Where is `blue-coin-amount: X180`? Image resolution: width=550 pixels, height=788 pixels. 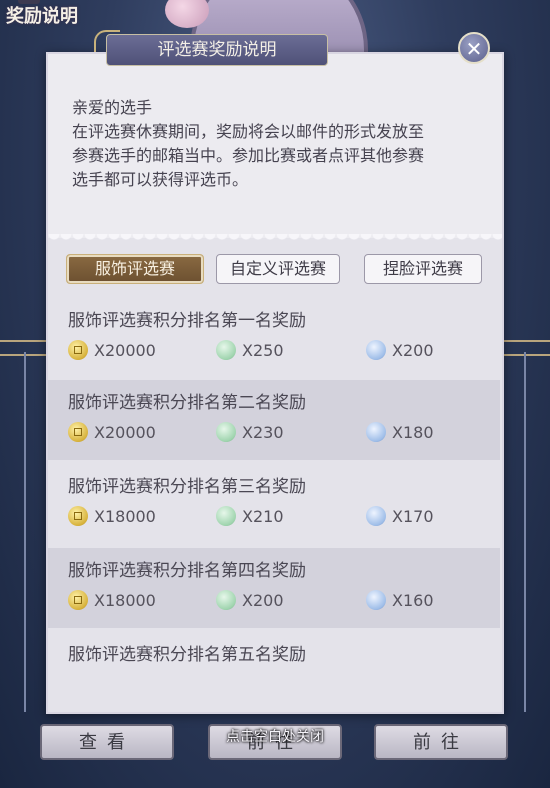
blue-coin-amount: X180 is located at coordinates (413, 432).